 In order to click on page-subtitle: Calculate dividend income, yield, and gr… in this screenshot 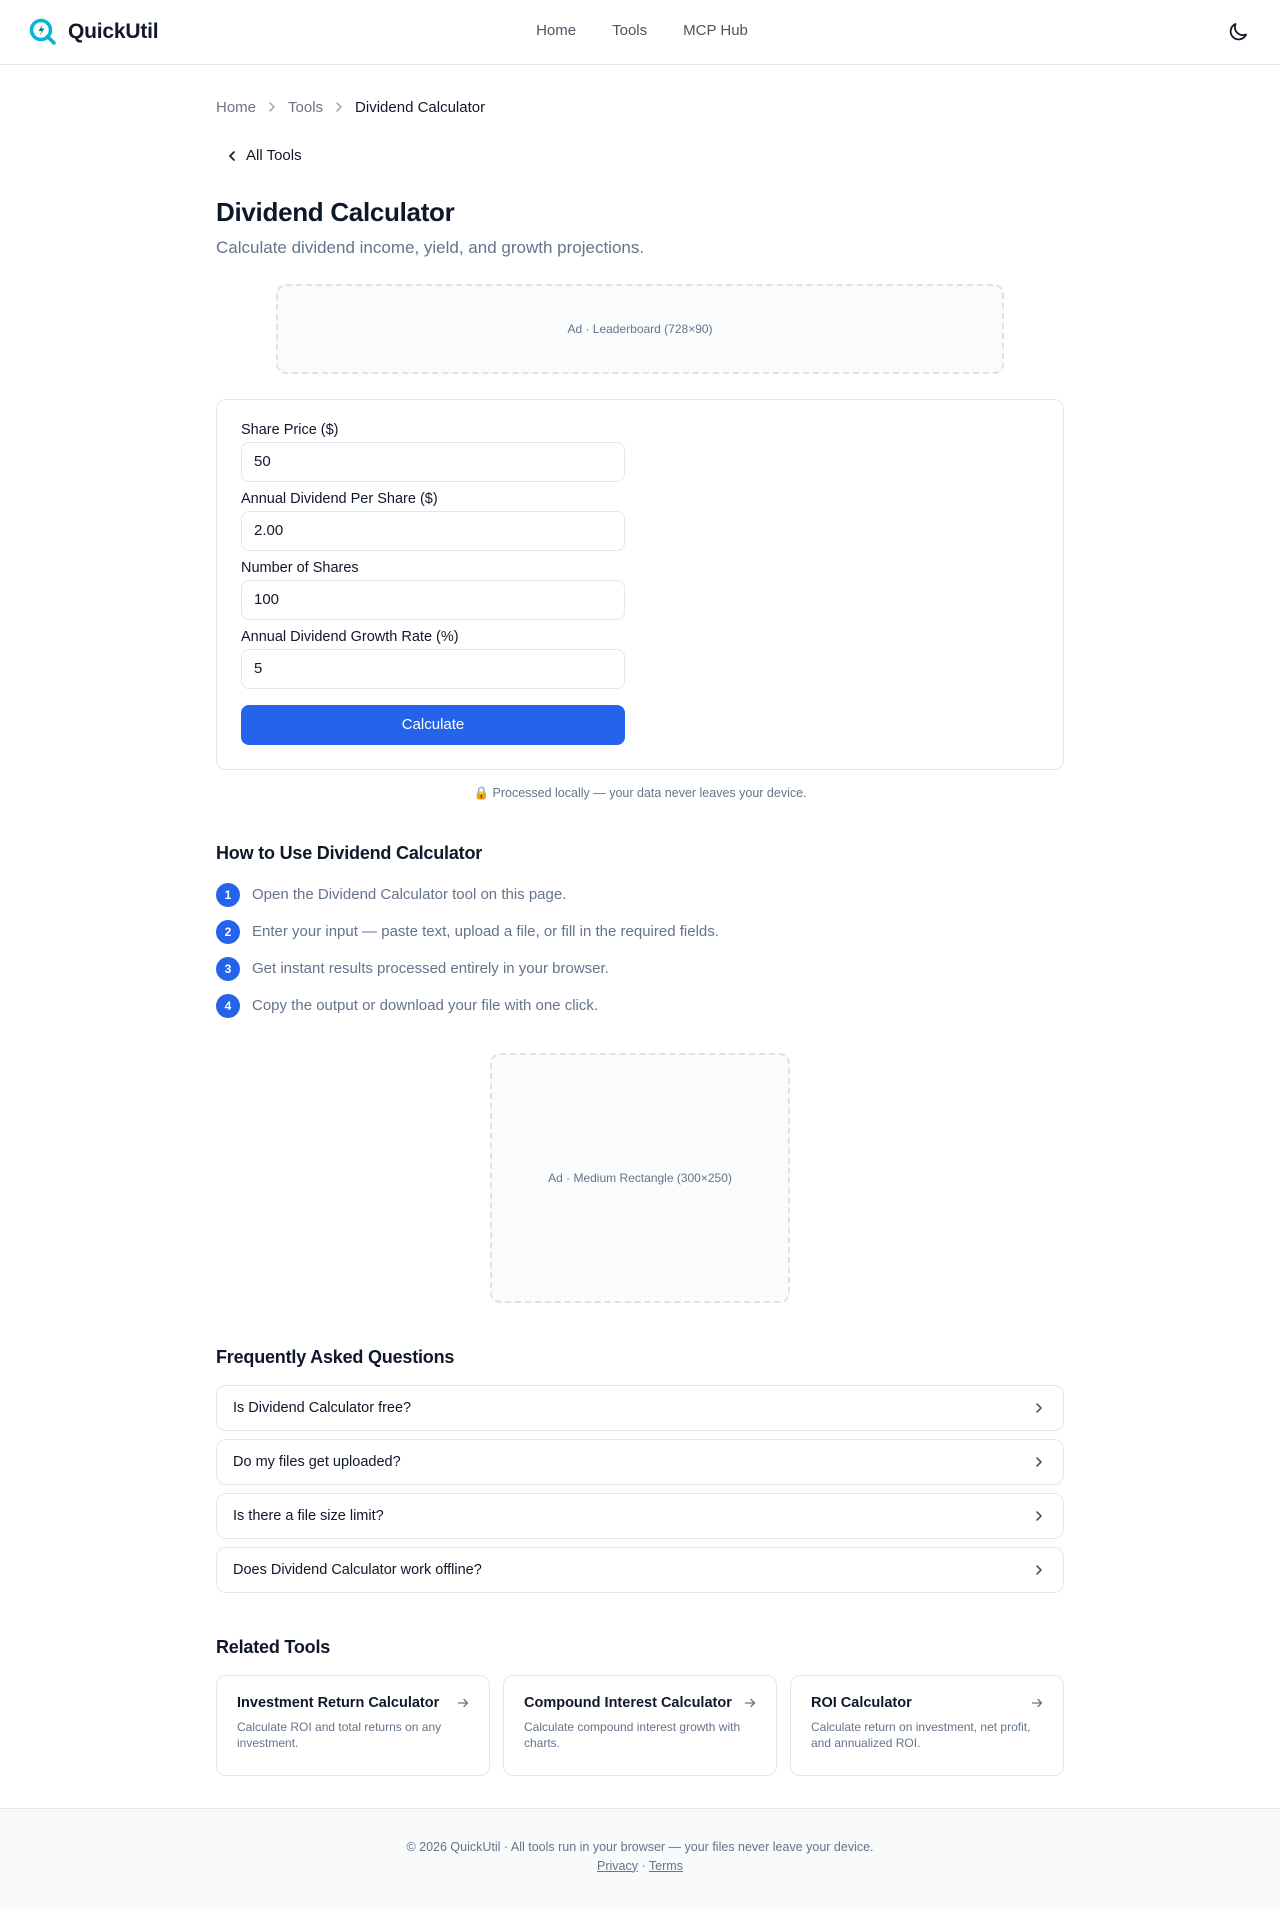, I will do `click(430, 247)`.